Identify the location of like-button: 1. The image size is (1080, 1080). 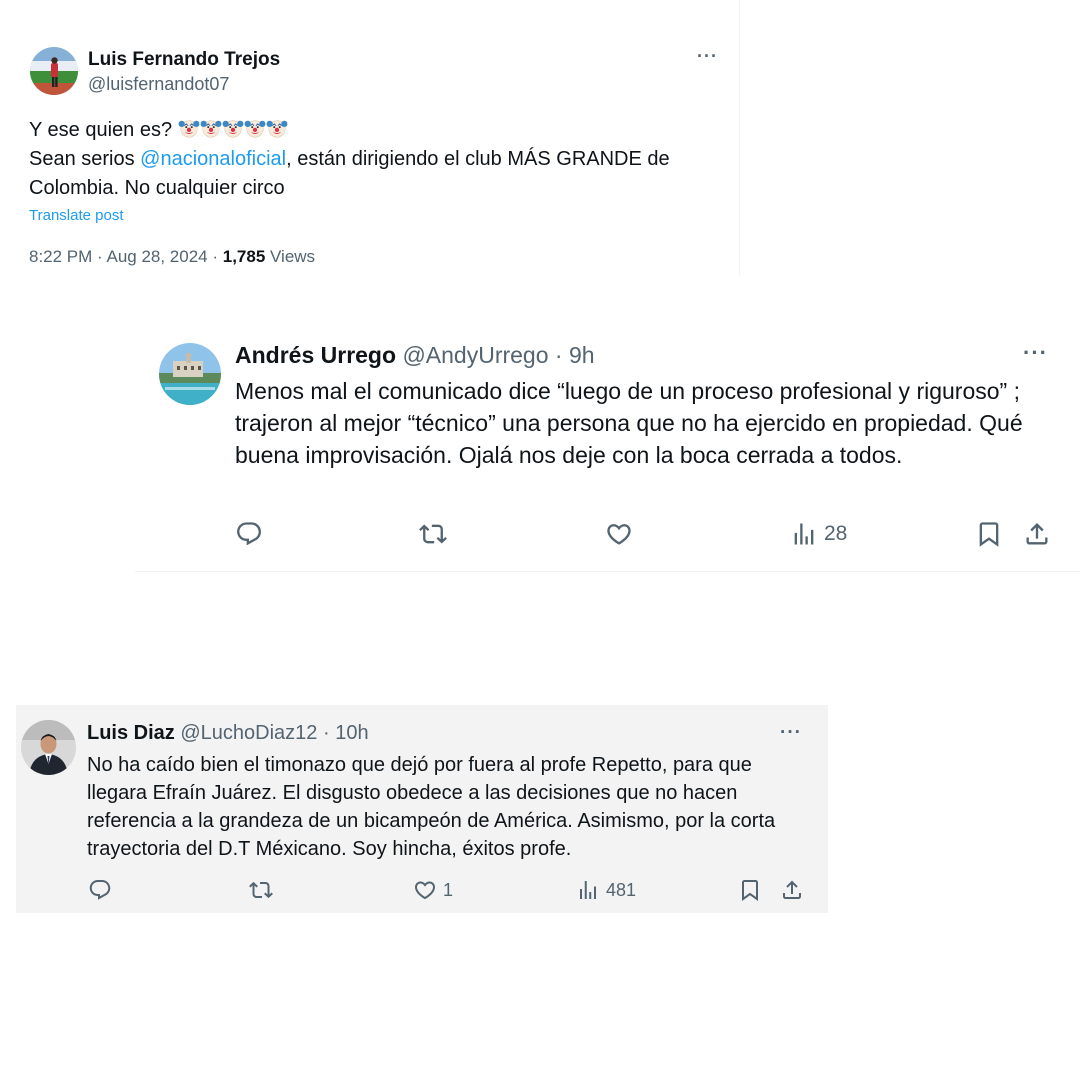
(433, 890).